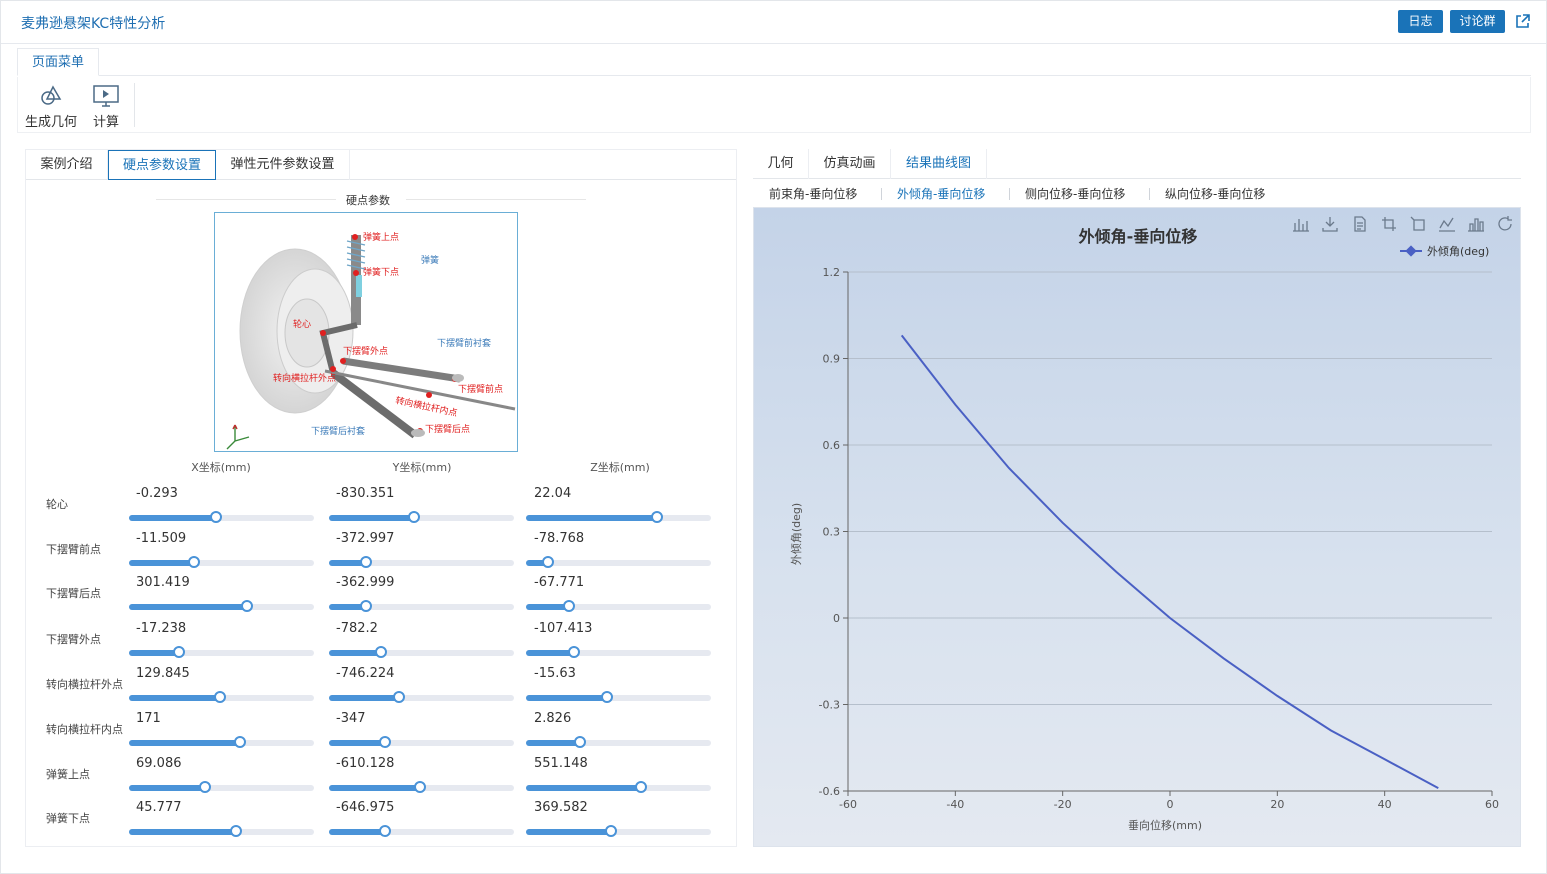  What do you see at coordinates (1477, 21) in the screenshot?
I see `discuss-group-button: 讨论群` at bounding box center [1477, 21].